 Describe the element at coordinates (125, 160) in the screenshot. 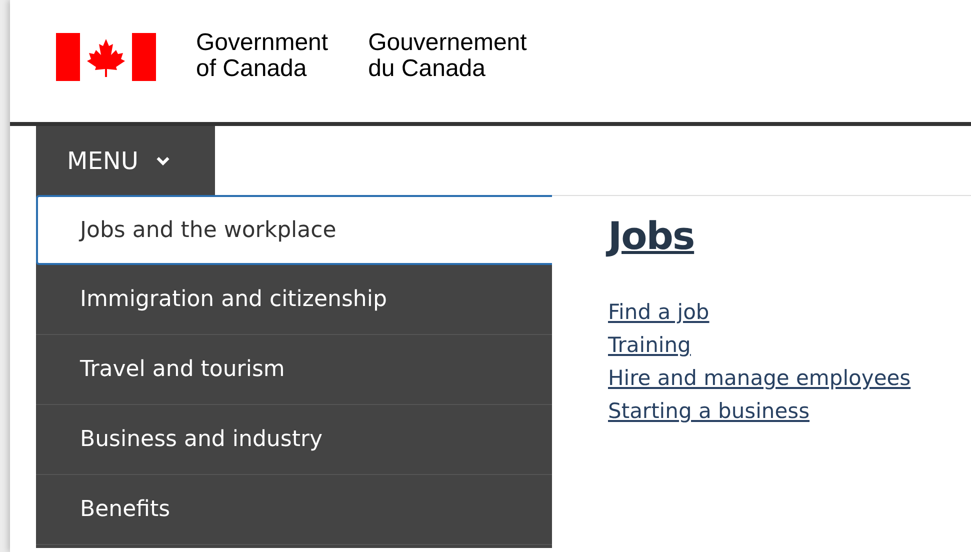

I see `menu-button: MENU` at that location.